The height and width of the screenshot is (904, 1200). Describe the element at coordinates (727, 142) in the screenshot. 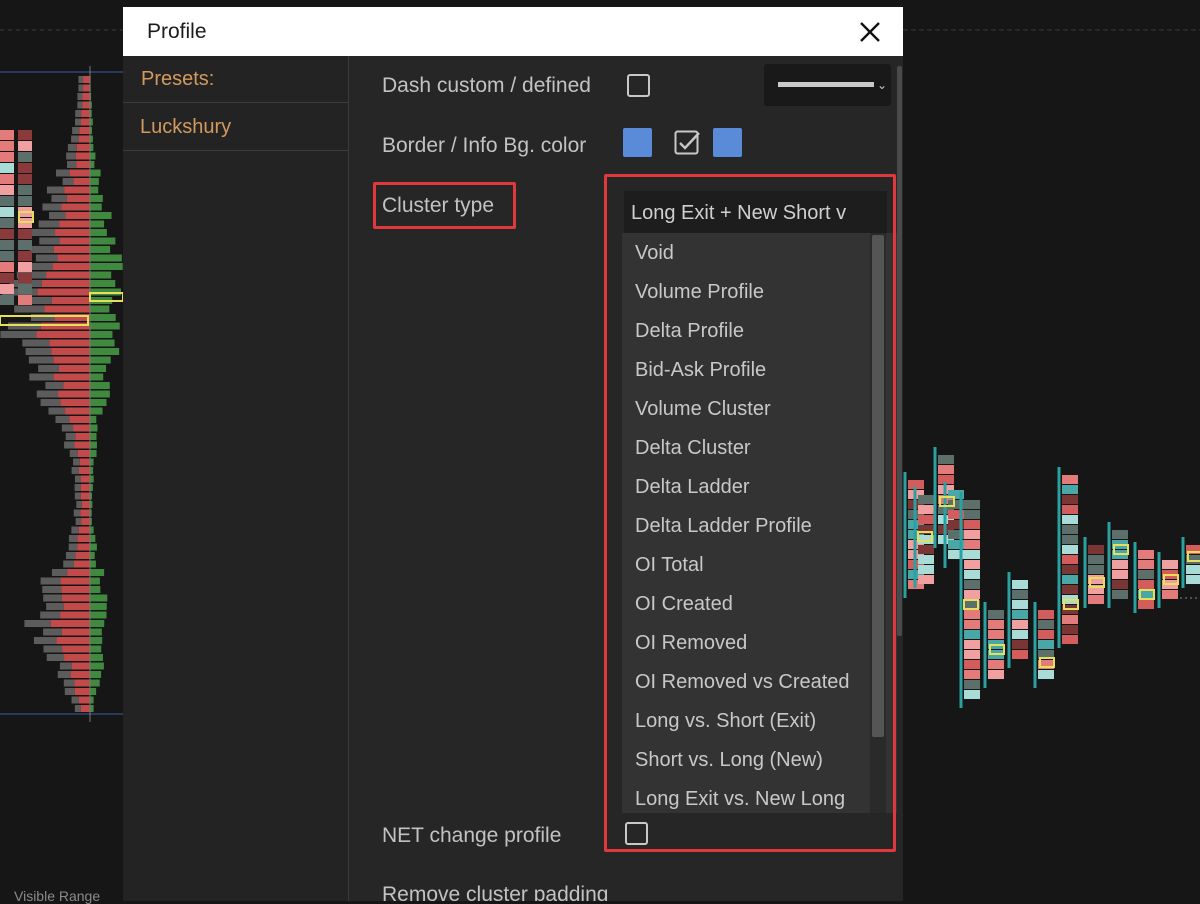

I see `info-bg-color-swatch` at that location.